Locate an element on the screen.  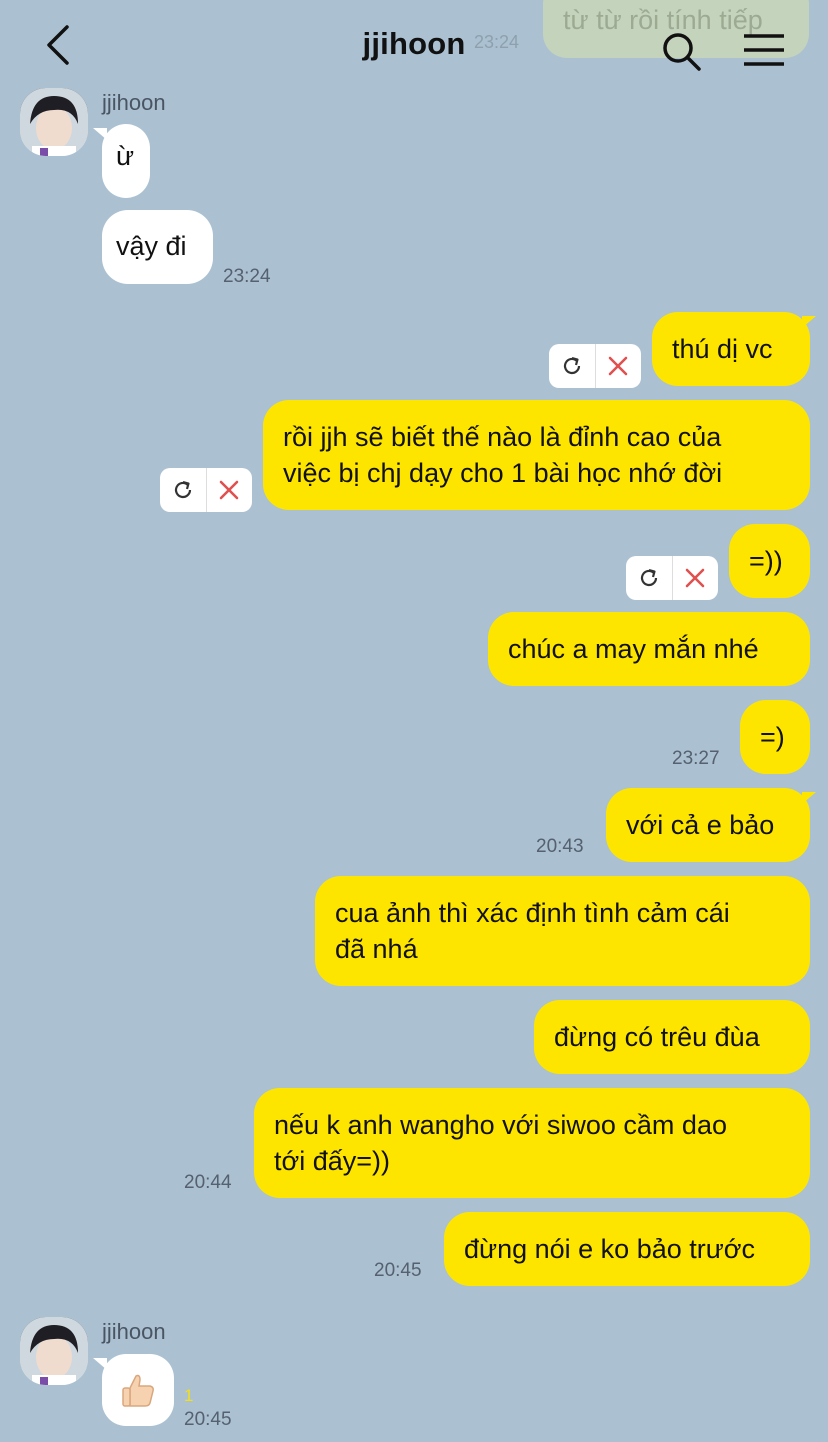
message-text: đừng nói e ko bảo trước is located at coordinates (610, 1249).